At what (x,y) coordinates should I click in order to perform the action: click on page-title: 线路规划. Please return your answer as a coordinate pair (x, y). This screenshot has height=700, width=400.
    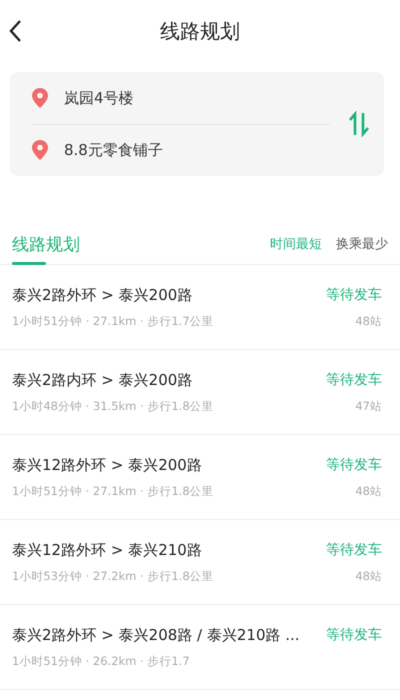
    Looking at the image, I should click on (200, 31).